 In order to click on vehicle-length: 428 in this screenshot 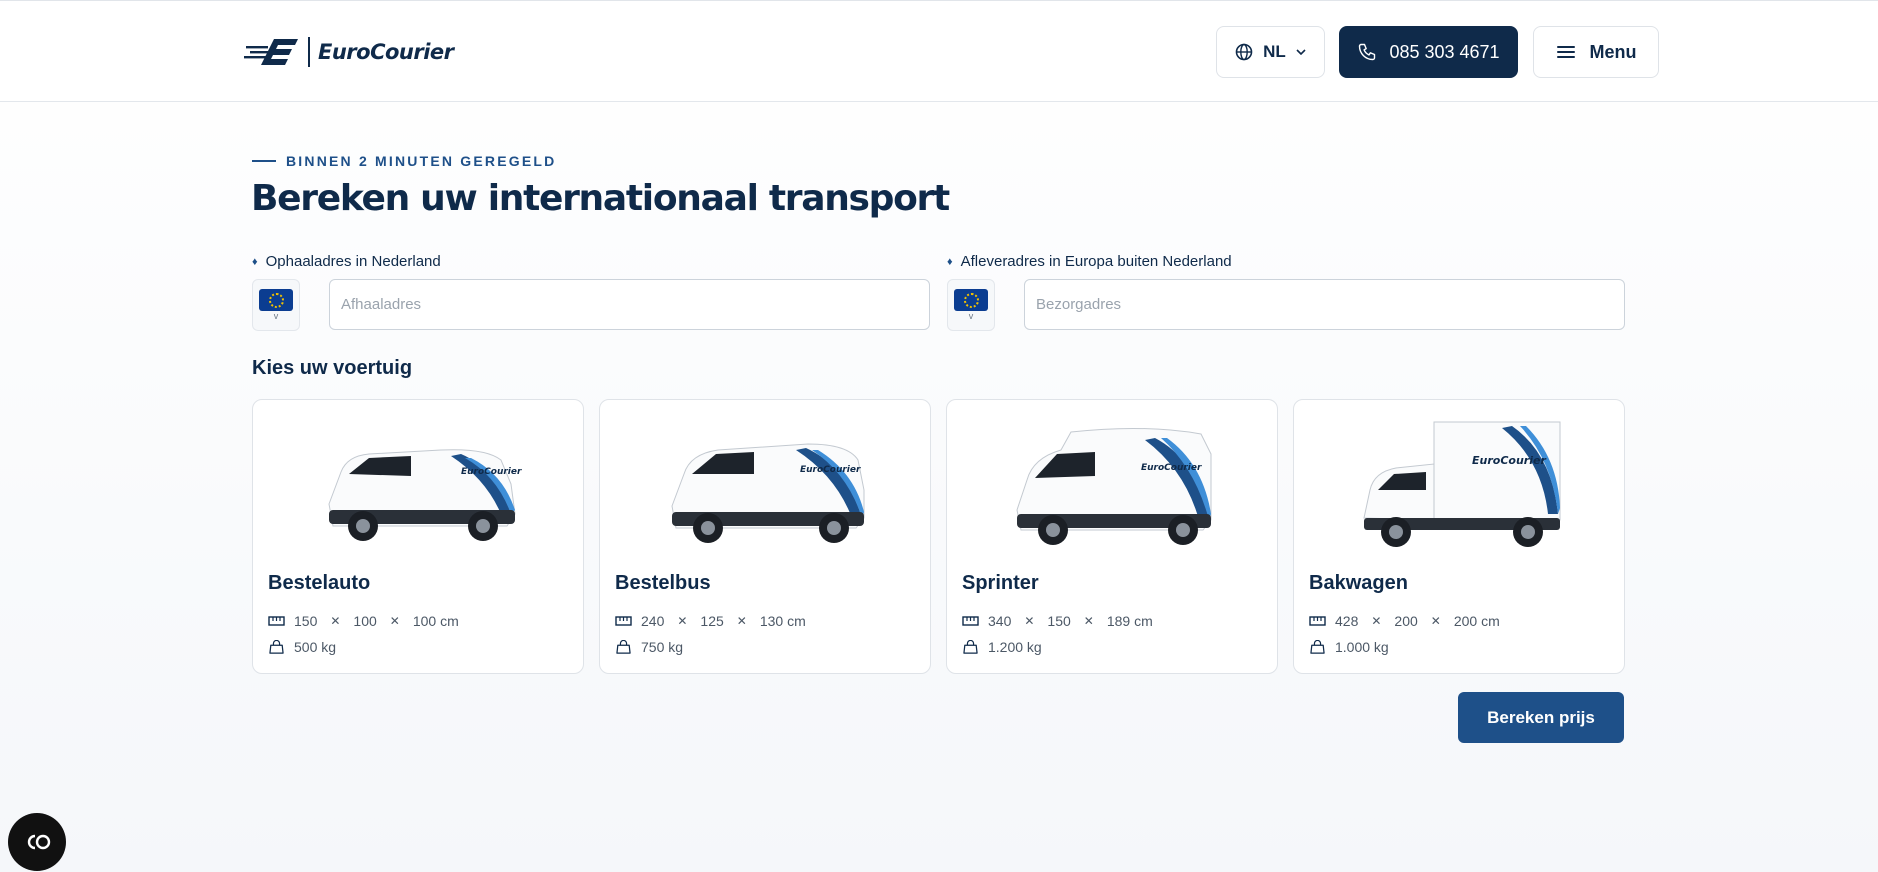, I will do `click(1347, 621)`.